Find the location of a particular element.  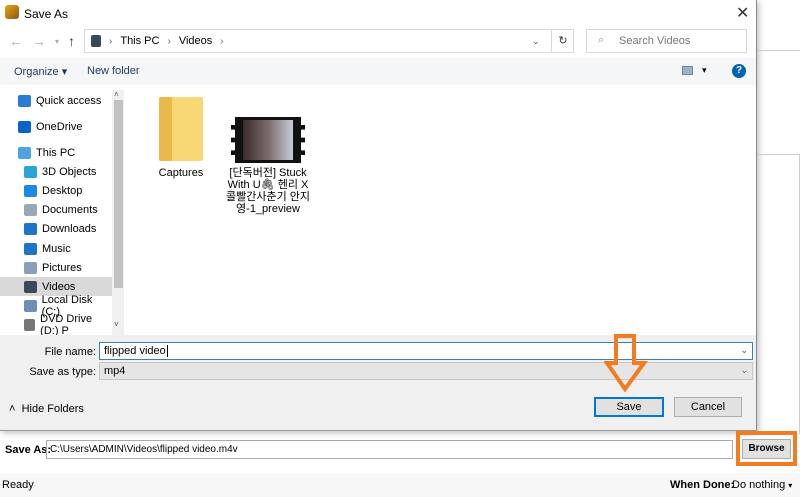

sidebar-item-pictures: Pictures is located at coordinates (56, 267).